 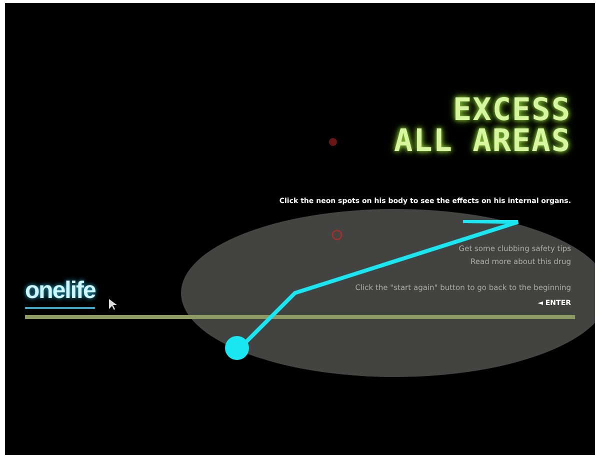 What do you see at coordinates (113, 305) in the screenshot?
I see `cursor-icon` at bounding box center [113, 305].